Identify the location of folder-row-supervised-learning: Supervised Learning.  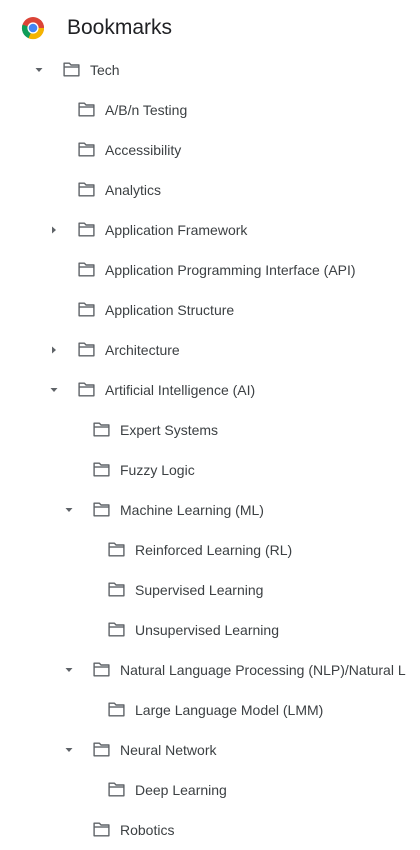
(210, 590).